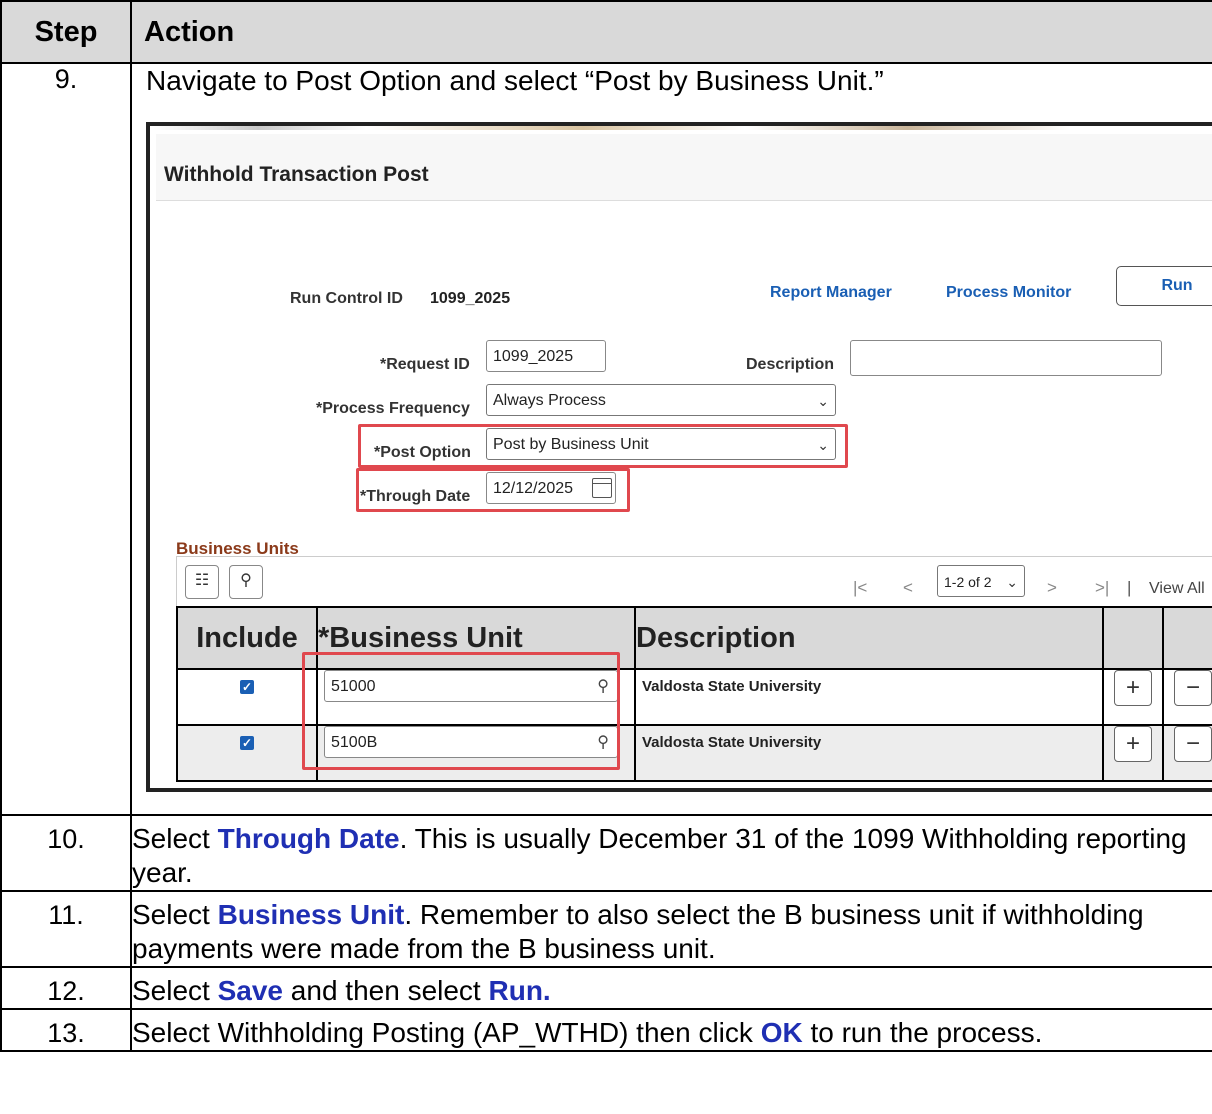 Image resolution: width=1212 pixels, height=1114 pixels. What do you see at coordinates (1133, 638) in the screenshot?
I see `add-column-header` at bounding box center [1133, 638].